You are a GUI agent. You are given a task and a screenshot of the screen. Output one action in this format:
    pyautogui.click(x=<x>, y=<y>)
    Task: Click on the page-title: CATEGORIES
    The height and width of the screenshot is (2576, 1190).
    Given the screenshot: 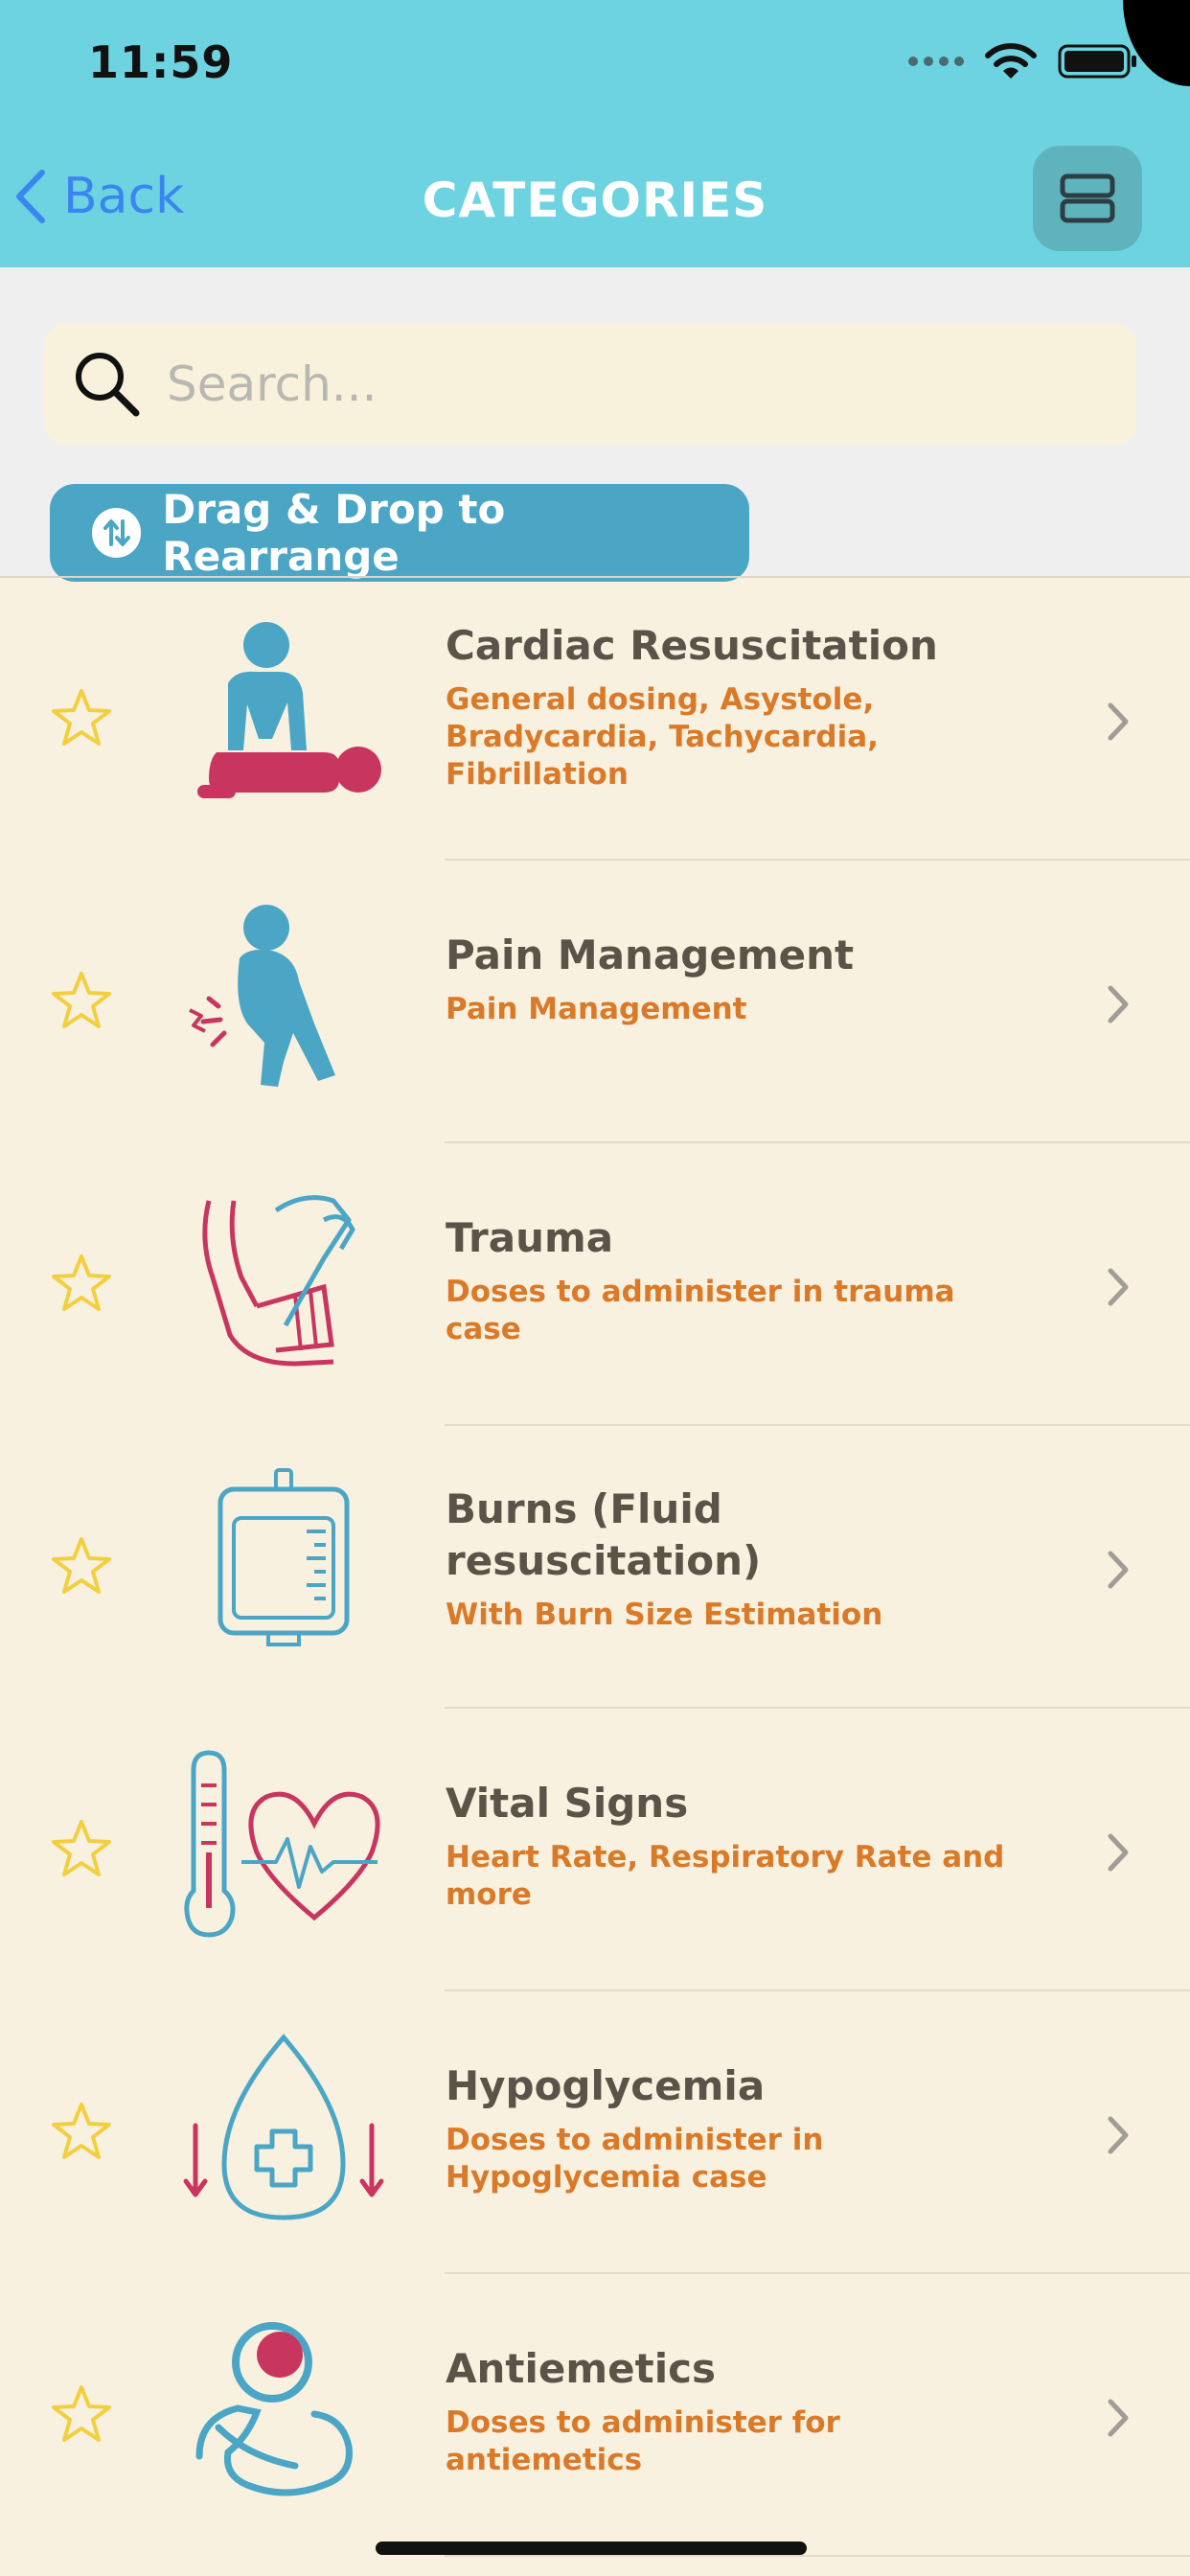 What is the action you would take?
    pyautogui.click(x=595, y=200)
    